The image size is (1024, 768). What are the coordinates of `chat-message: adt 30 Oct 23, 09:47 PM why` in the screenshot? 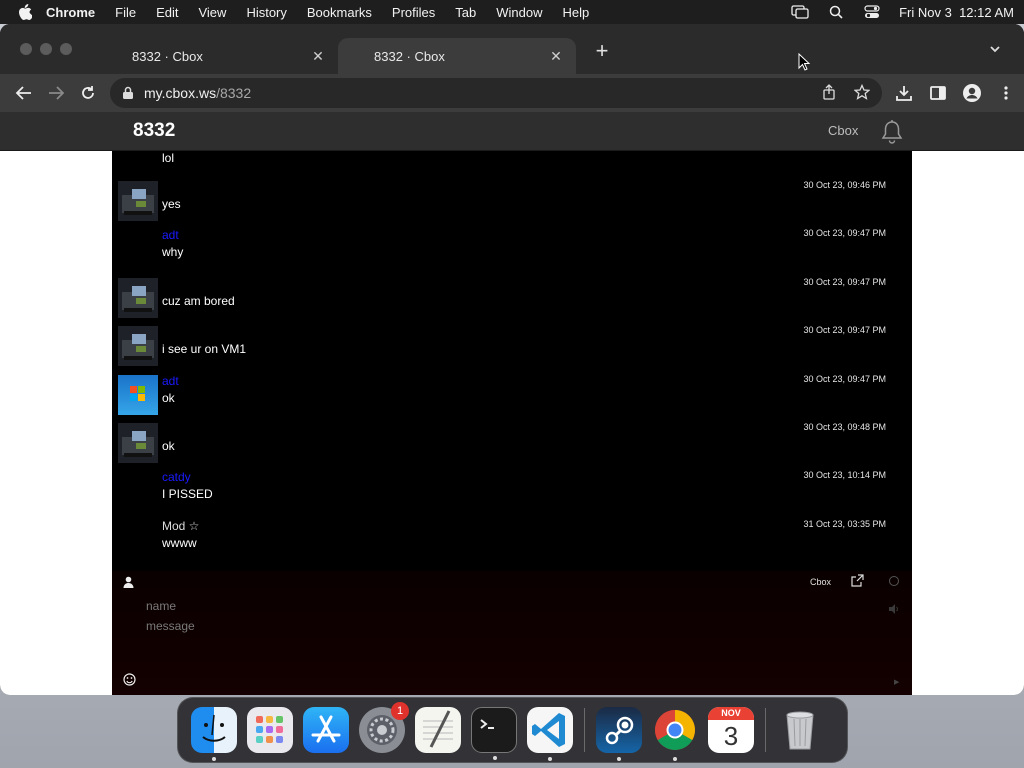 It's located at (512, 249).